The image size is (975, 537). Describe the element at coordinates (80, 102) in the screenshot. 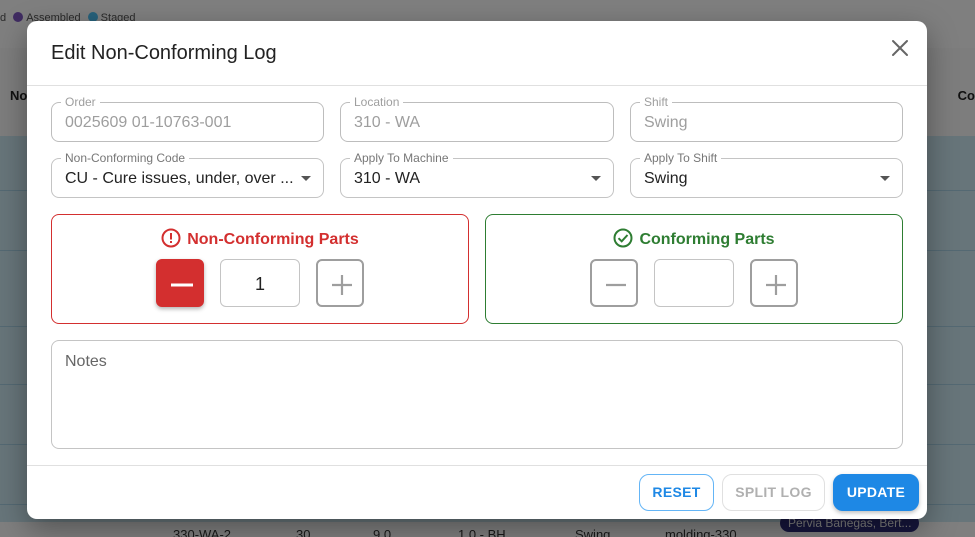

I see `order-label: Order` at that location.